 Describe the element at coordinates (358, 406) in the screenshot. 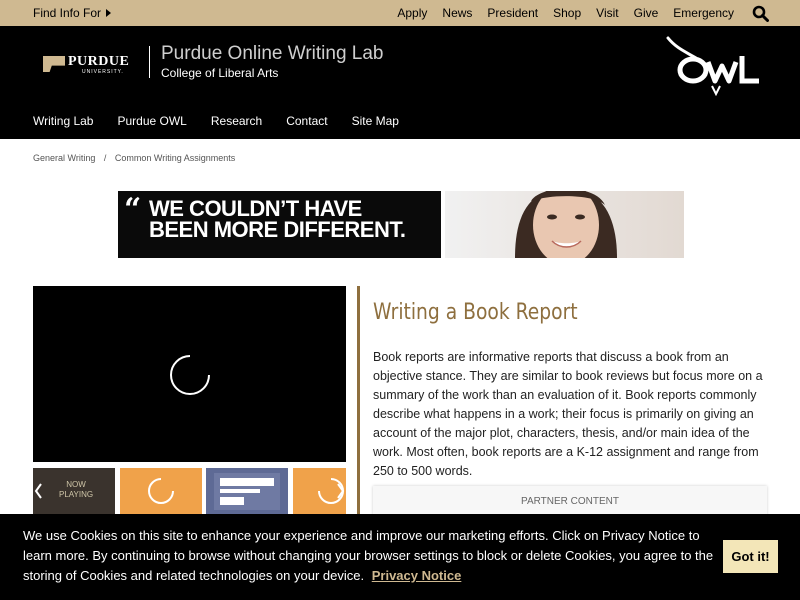

I see `article-accent-rule` at that location.